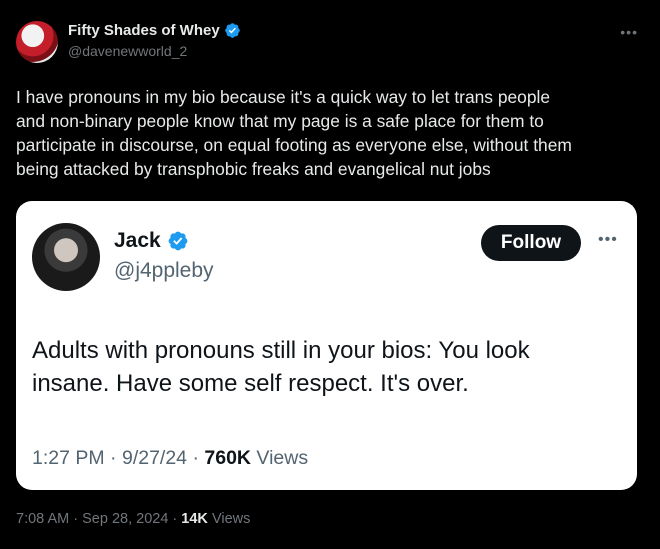  I want to click on quote-author-handle: @j4ppleby, so click(164, 271).